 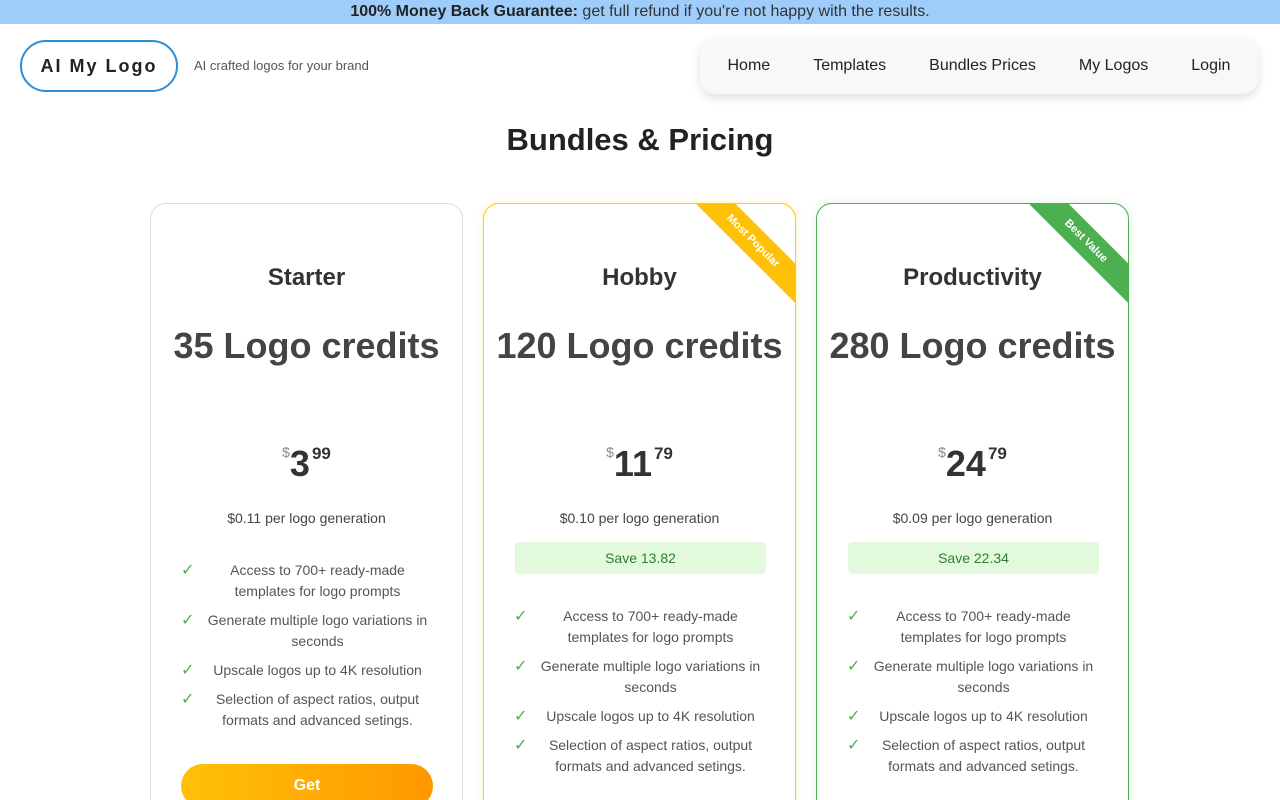 What do you see at coordinates (306, 277) in the screenshot?
I see `plan-name: Starter` at bounding box center [306, 277].